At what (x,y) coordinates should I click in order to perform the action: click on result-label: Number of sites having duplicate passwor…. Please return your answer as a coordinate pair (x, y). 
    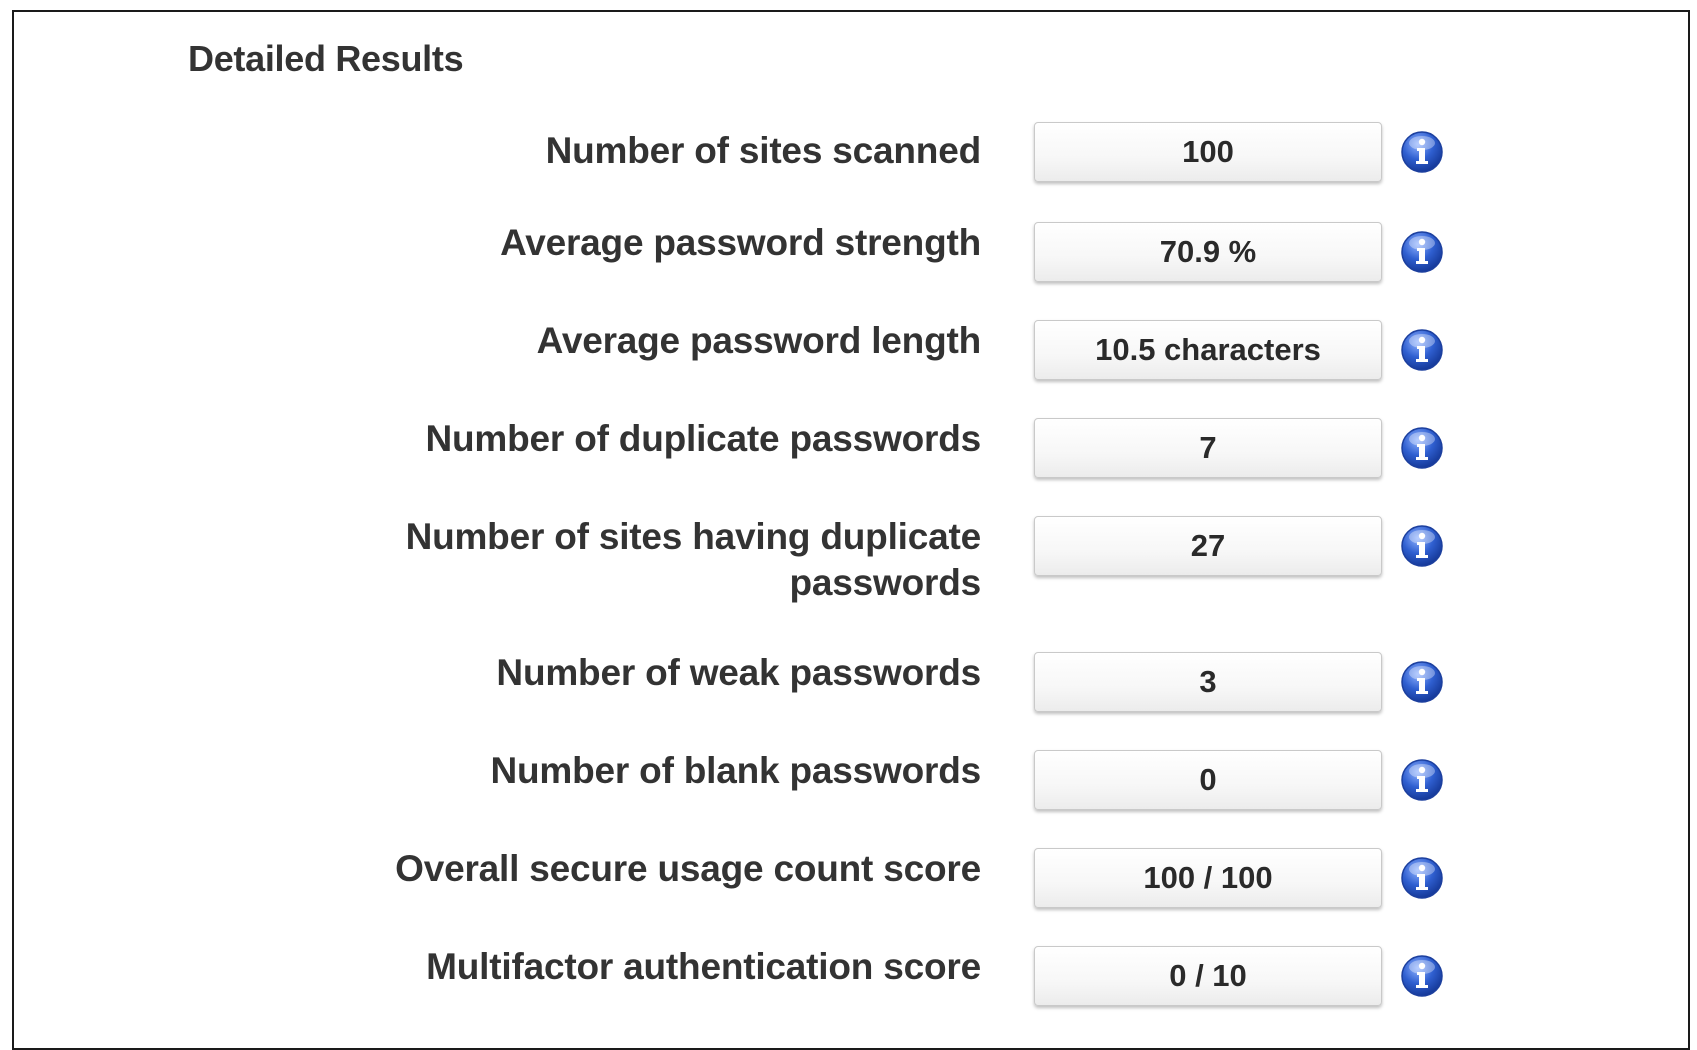
    Looking at the image, I should click on (693, 559).